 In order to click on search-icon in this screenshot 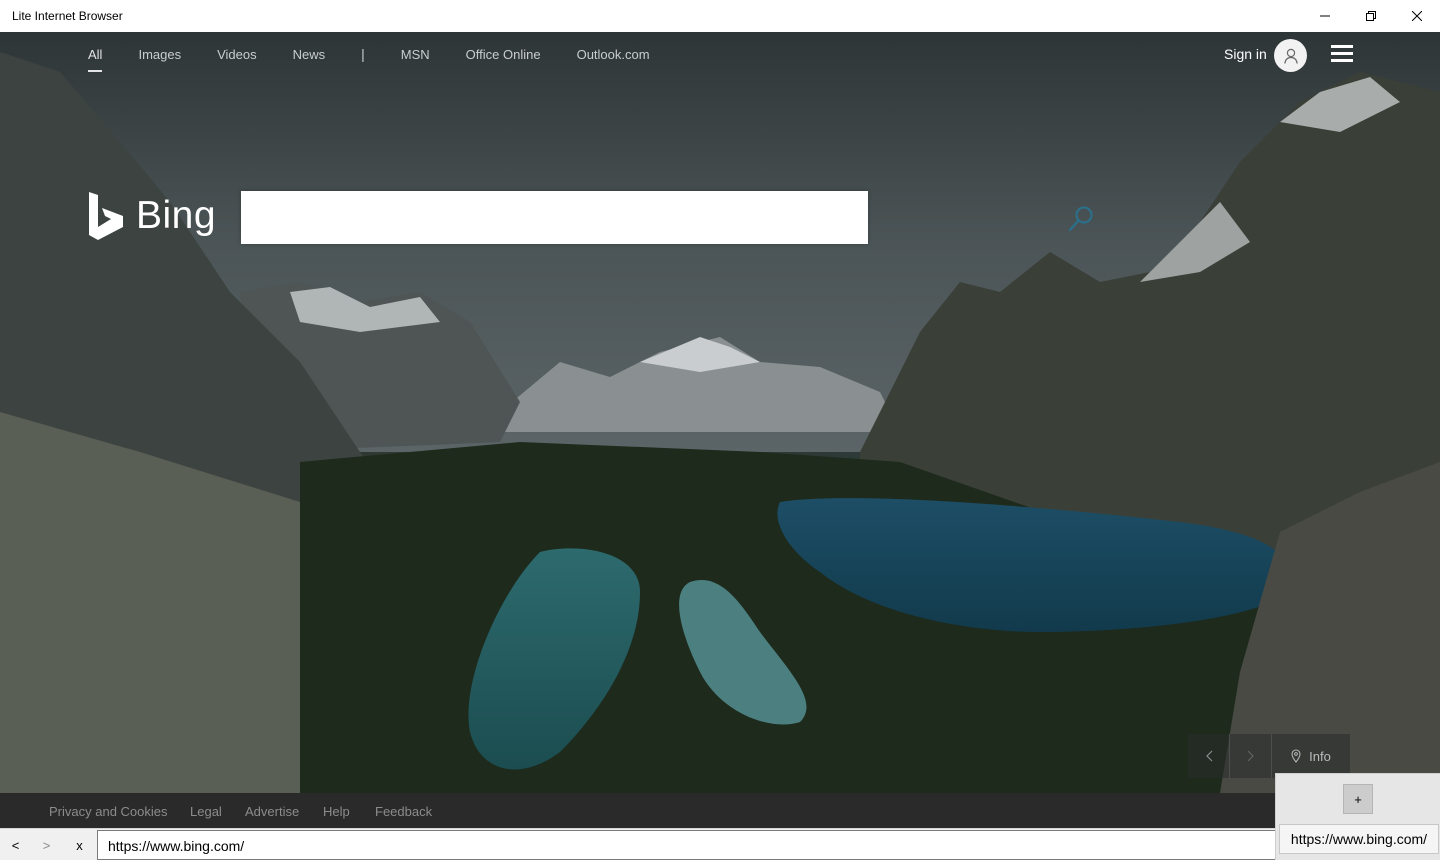, I will do `click(1080, 219)`.